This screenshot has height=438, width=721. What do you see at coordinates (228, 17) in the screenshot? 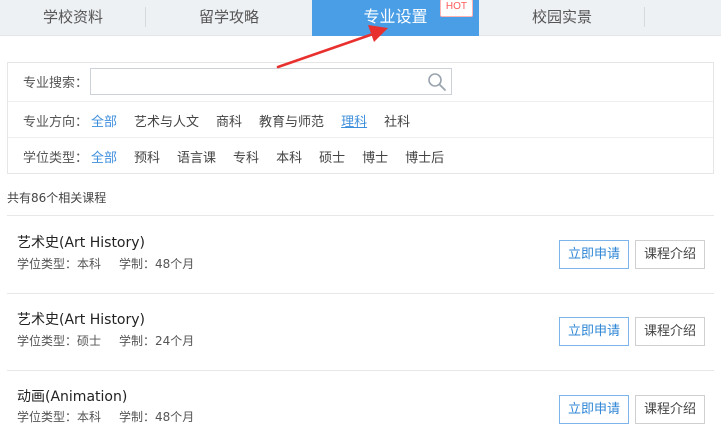
I see `tab-label: 留学攻略` at bounding box center [228, 17].